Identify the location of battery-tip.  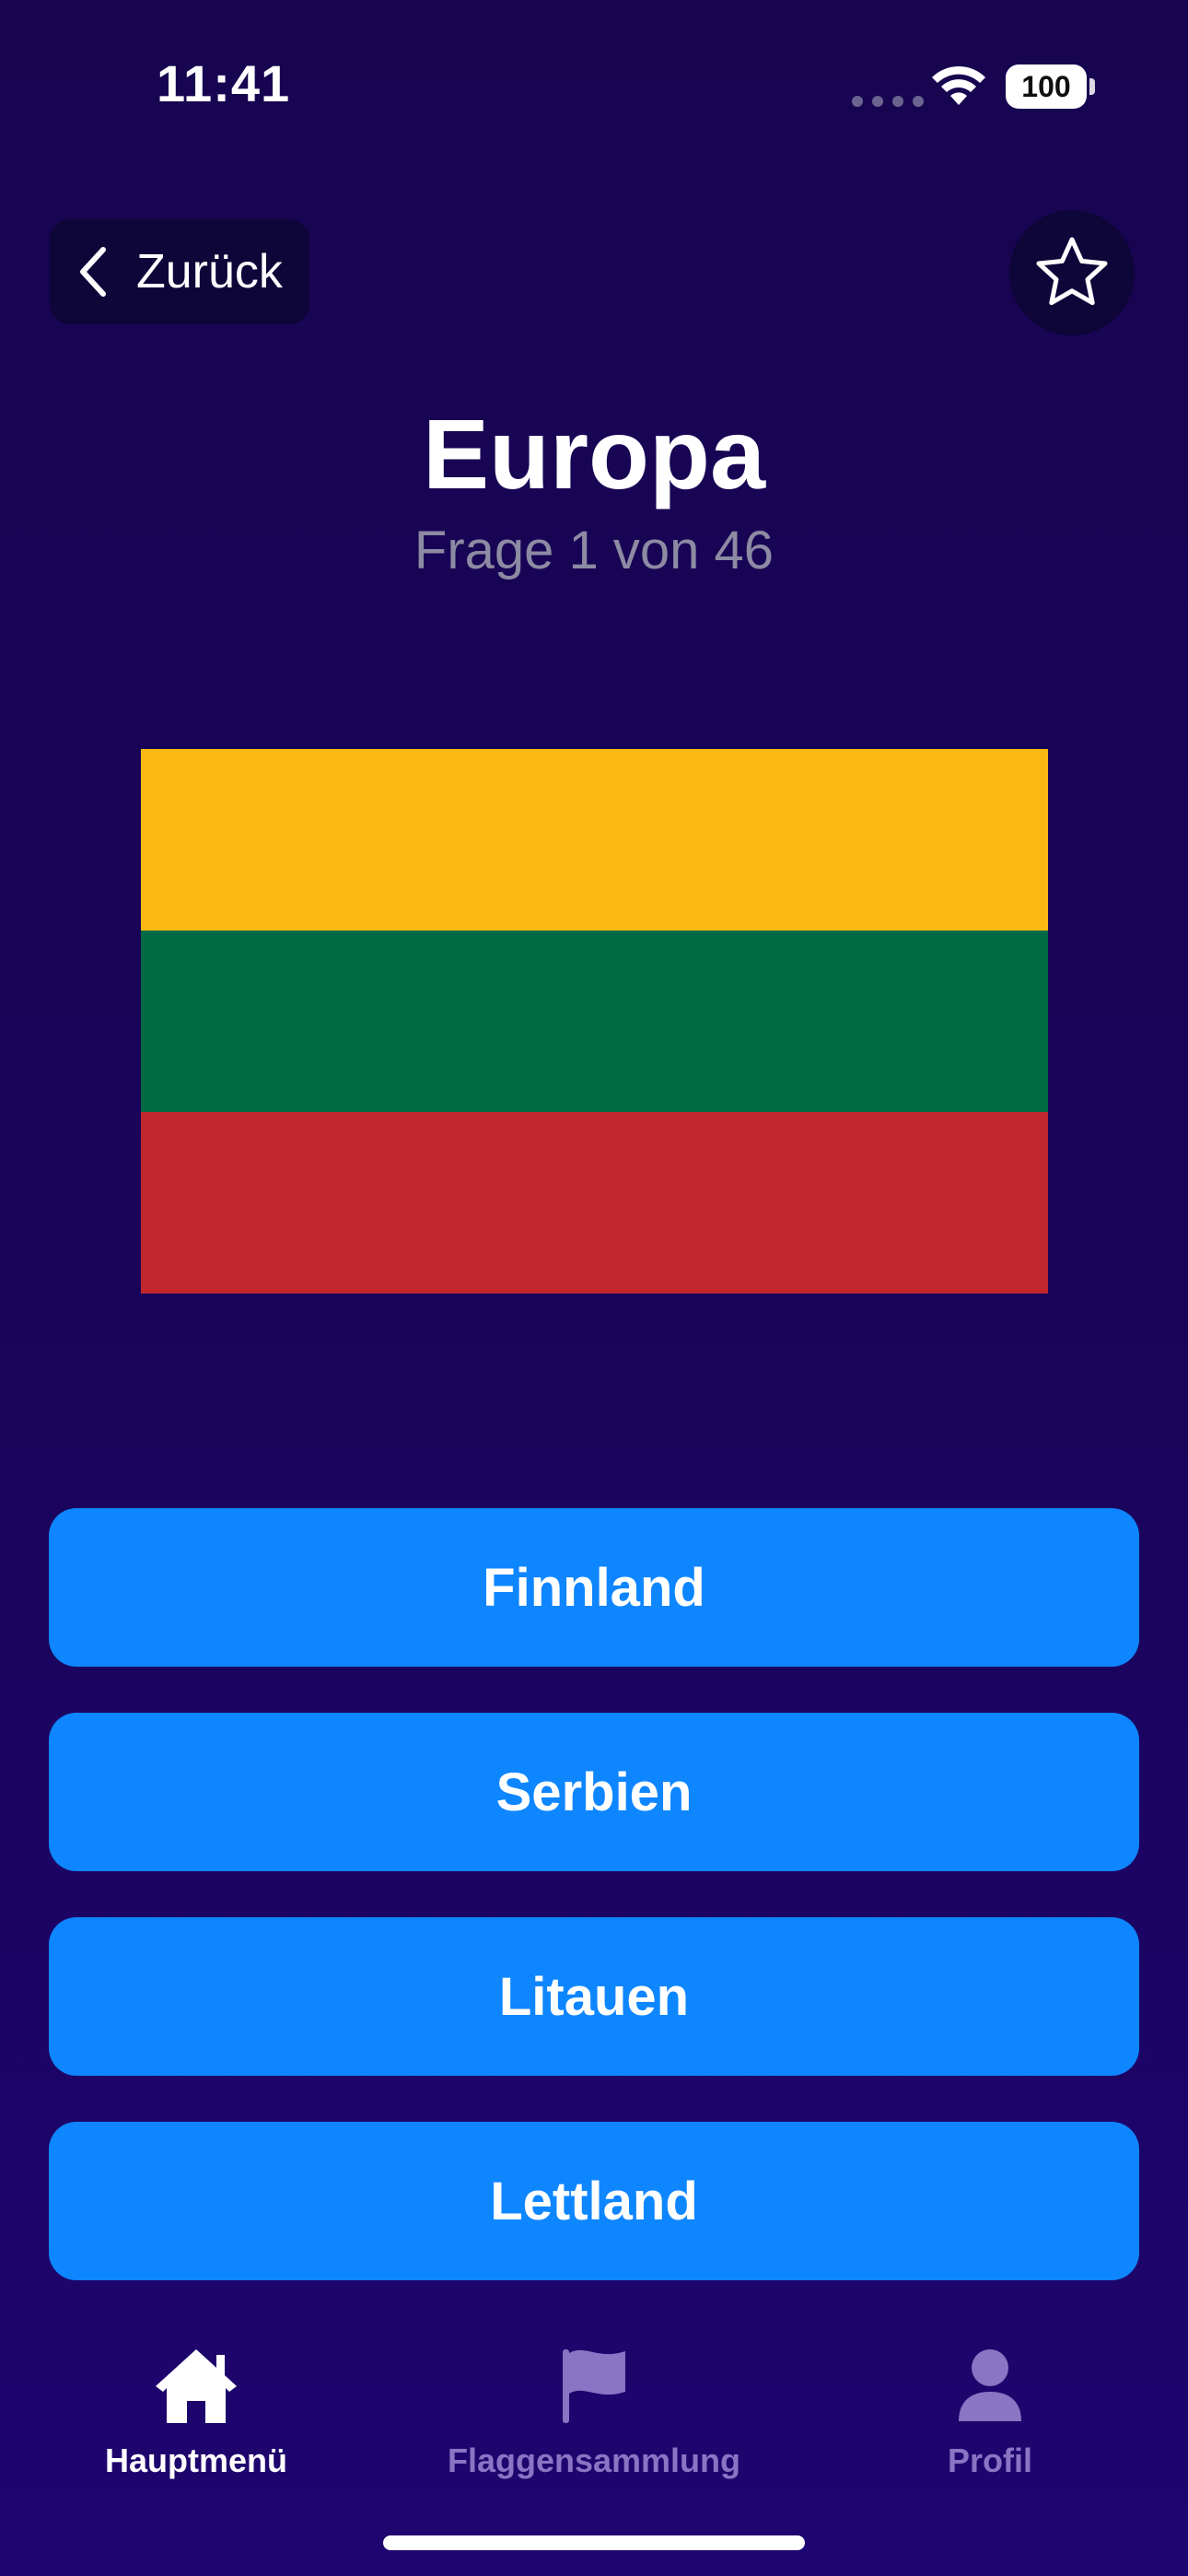
(1092, 86).